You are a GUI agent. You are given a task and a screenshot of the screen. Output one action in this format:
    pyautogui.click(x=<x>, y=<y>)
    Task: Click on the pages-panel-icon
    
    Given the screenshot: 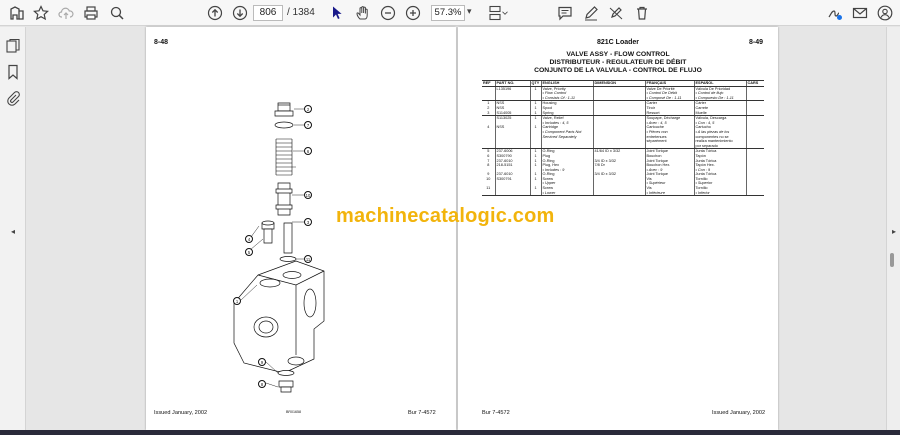 What is the action you would take?
    pyautogui.click(x=13, y=46)
    